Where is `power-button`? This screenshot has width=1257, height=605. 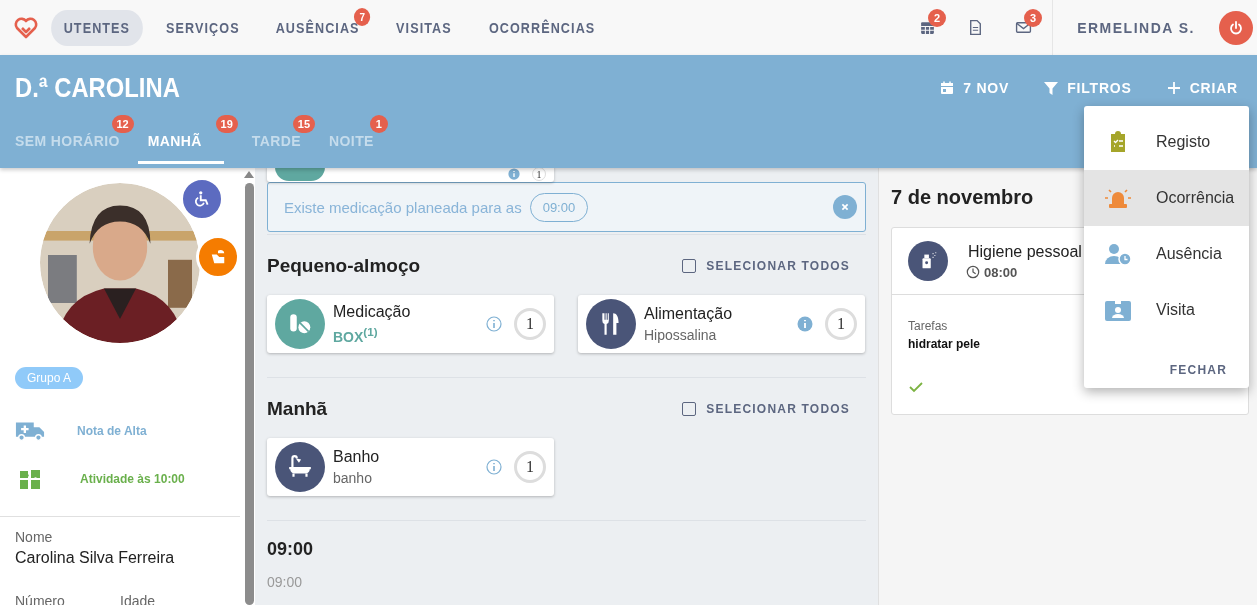
power-button is located at coordinates (1236, 27).